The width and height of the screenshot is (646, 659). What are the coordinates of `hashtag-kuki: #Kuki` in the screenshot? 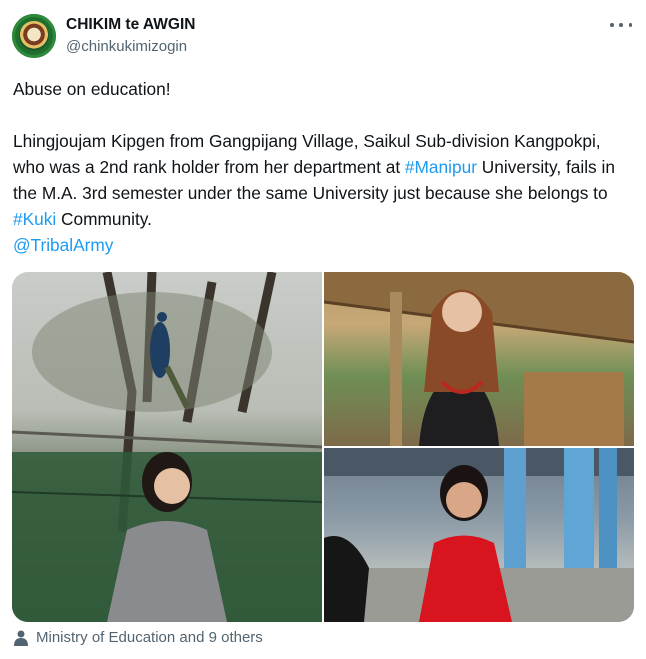 It's located at (34, 219).